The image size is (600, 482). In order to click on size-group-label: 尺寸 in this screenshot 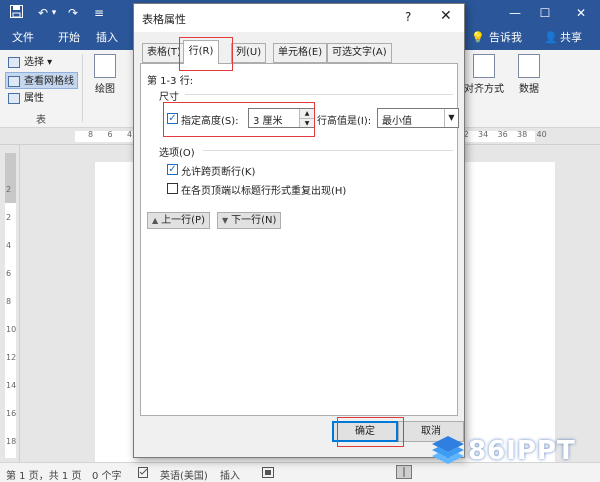, I will do `click(169, 97)`.